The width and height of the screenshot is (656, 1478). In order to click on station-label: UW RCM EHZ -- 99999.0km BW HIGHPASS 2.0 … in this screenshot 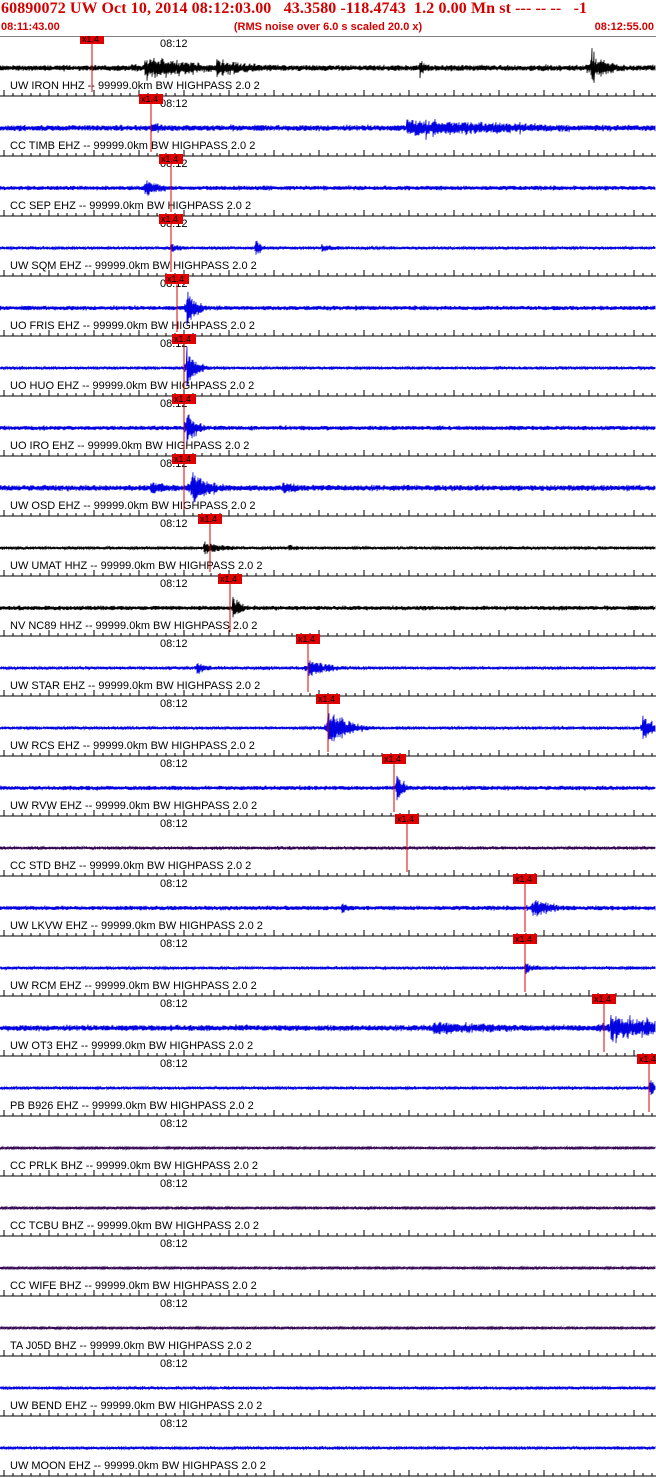, I will do `click(133, 986)`.